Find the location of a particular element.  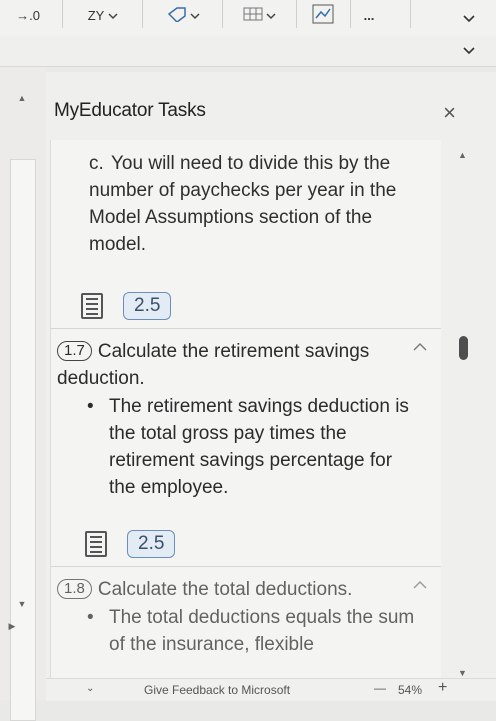

formula-expand-button is located at coordinates (469, 51).